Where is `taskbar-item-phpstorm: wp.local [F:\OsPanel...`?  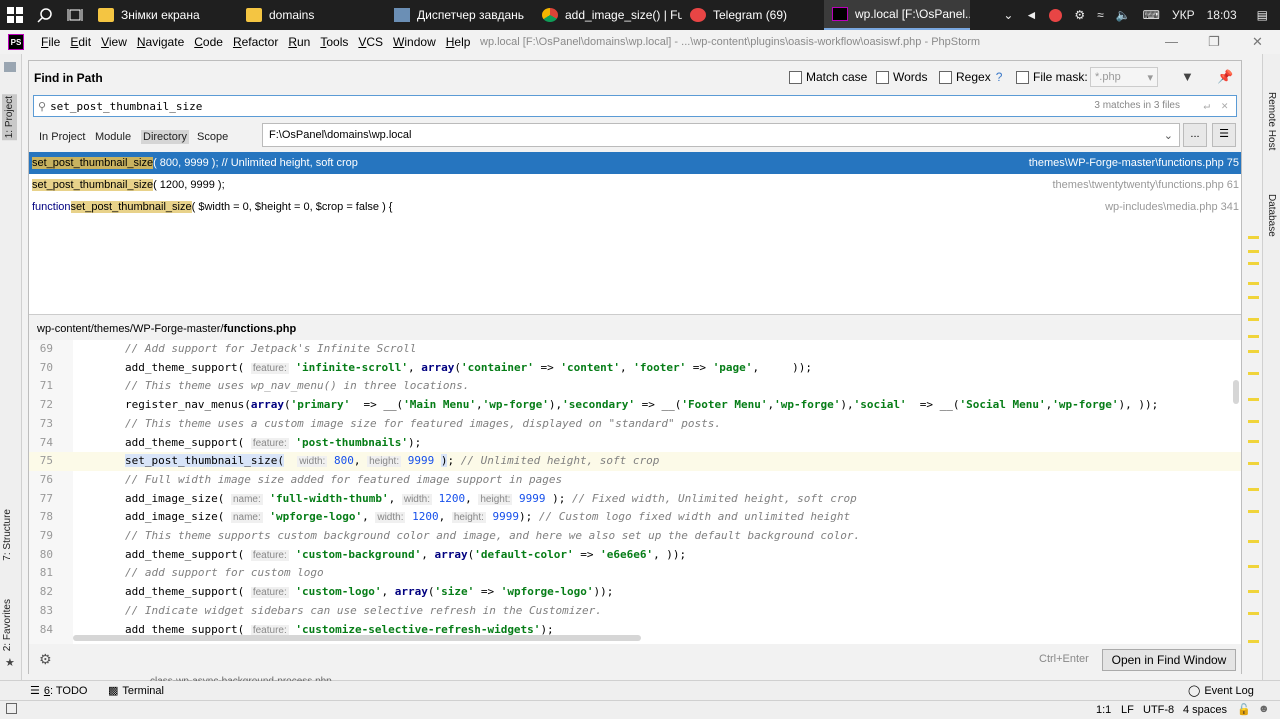 taskbar-item-phpstorm: wp.local [F:\OsPanel... is located at coordinates (897, 15).